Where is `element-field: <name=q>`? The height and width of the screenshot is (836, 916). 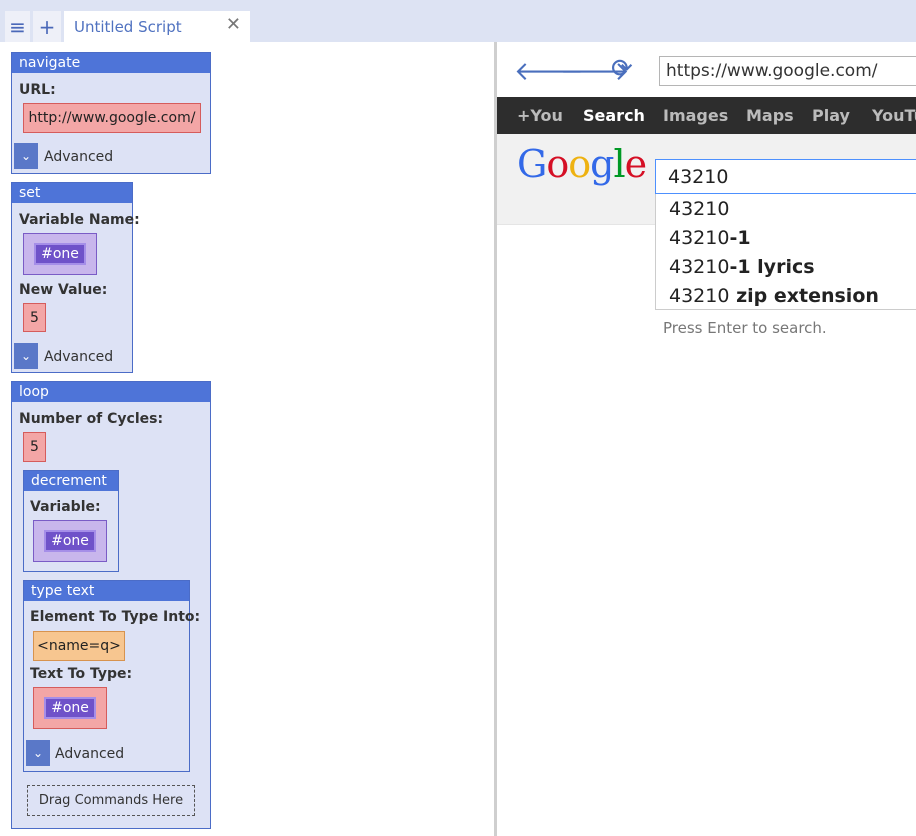 element-field: <name=q> is located at coordinates (79, 646).